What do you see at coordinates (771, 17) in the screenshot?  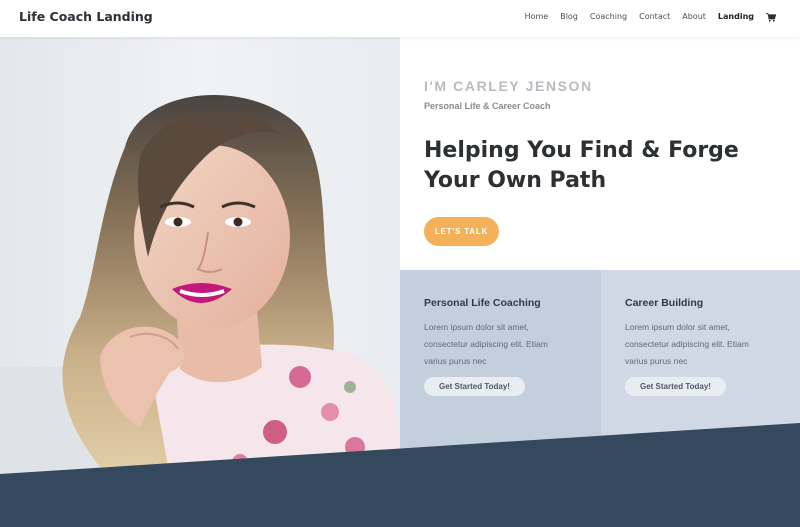 I see `shopping-cart-icon` at bounding box center [771, 17].